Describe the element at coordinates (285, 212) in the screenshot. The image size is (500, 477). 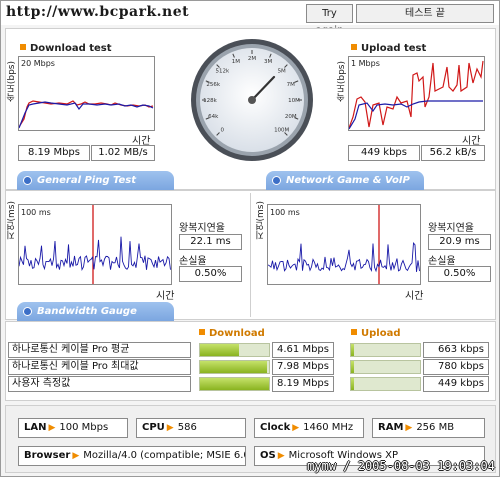
I see `game-scale: 100 ms` at that location.